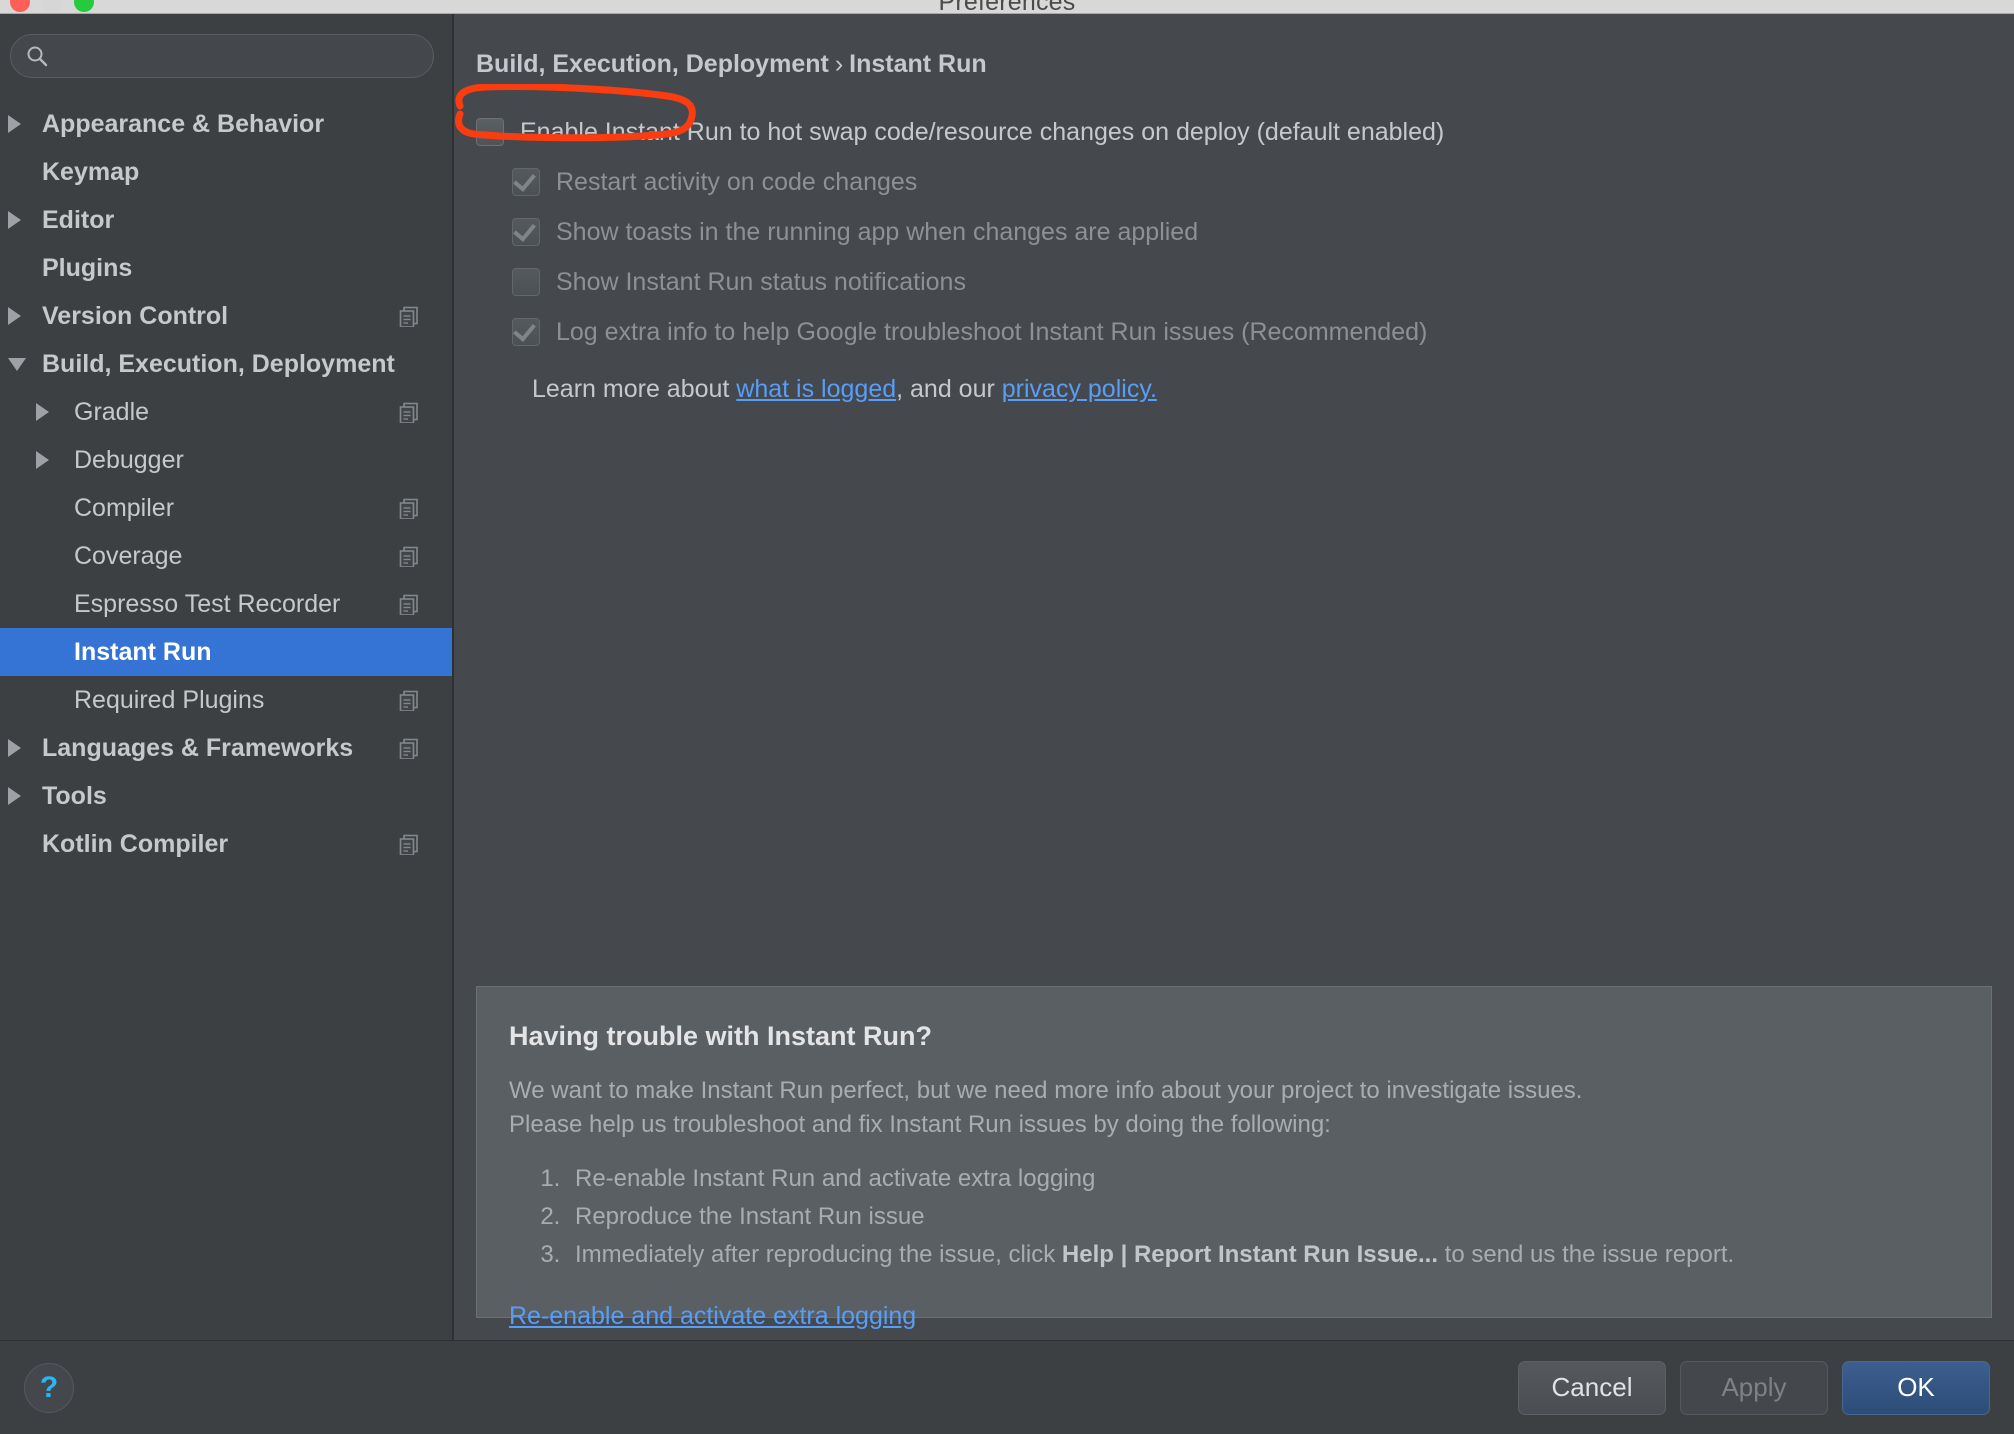  What do you see at coordinates (761, 281) in the screenshot?
I see `option-label: Show Instant Run status notifications` at bounding box center [761, 281].